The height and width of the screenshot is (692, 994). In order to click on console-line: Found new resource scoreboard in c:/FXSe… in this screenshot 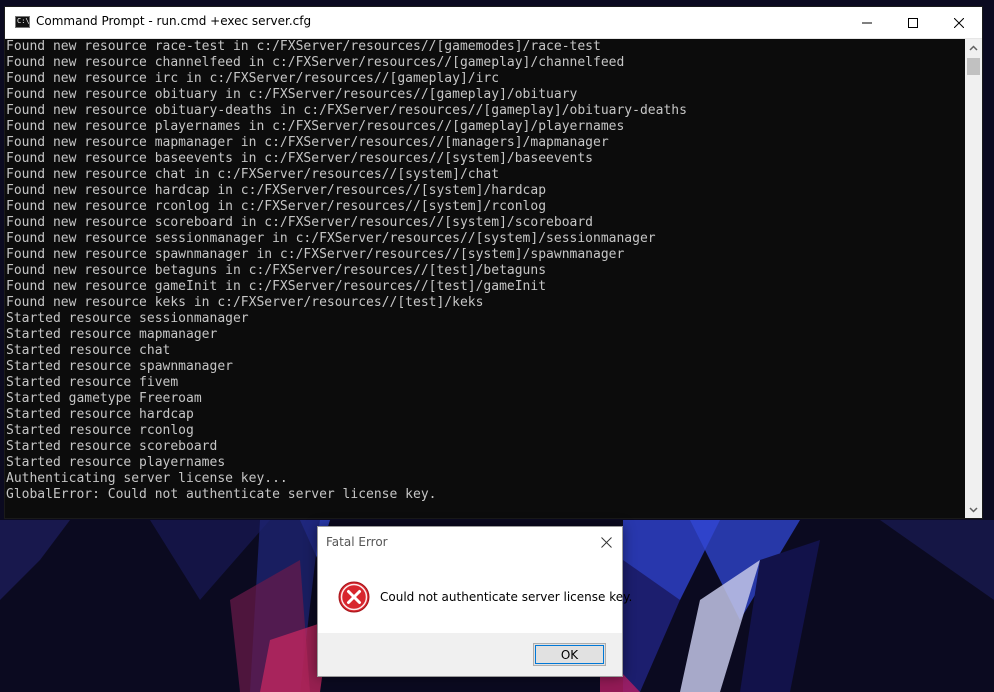, I will do `click(299, 222)`.